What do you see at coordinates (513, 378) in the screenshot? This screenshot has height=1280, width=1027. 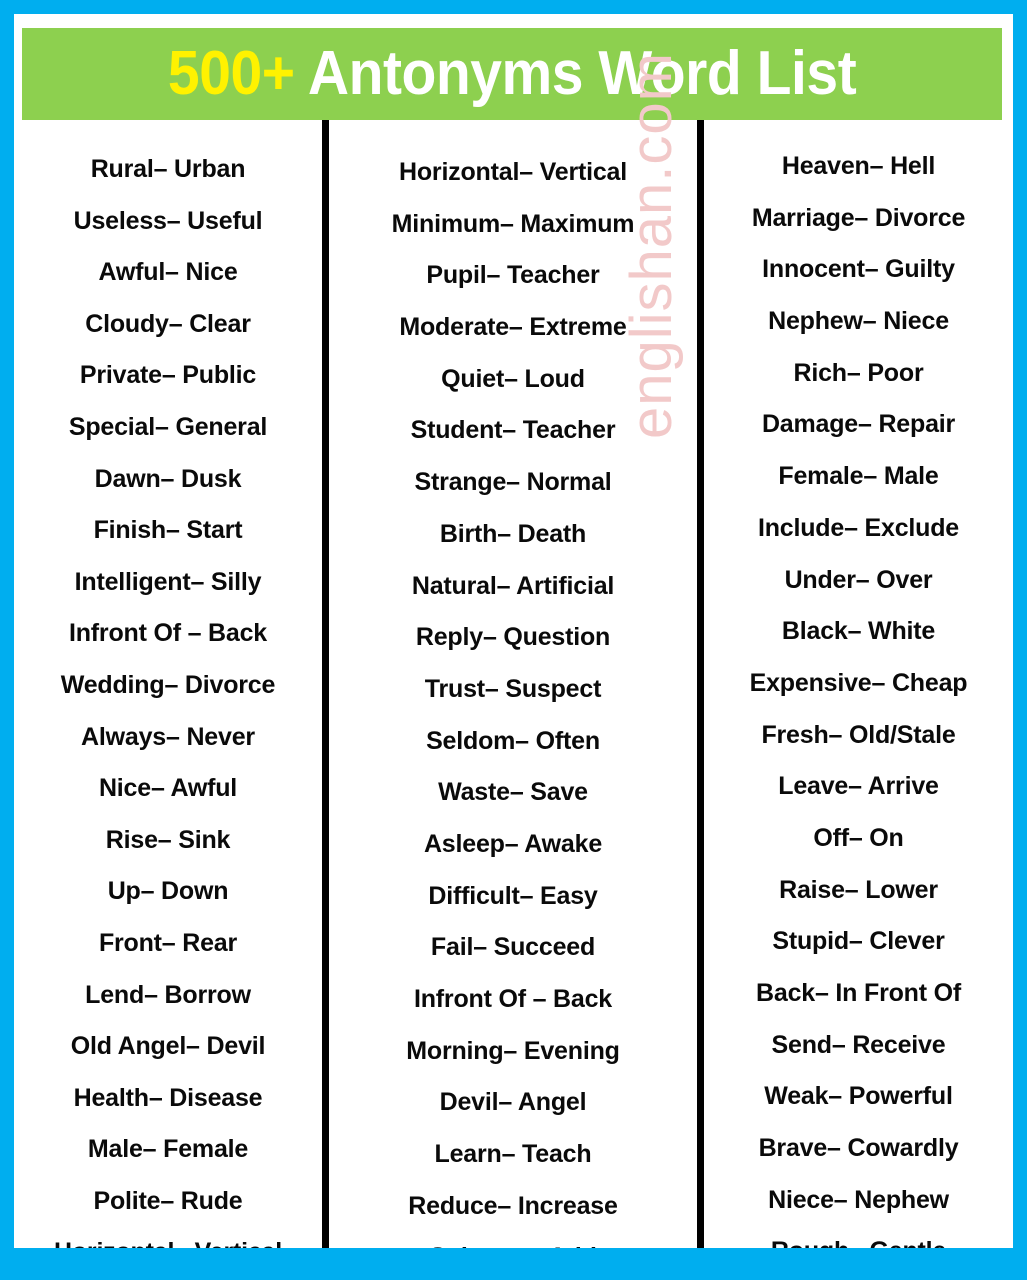 I see `word-pair-item: Quiet– Loud` at bounding box center [513, 378].